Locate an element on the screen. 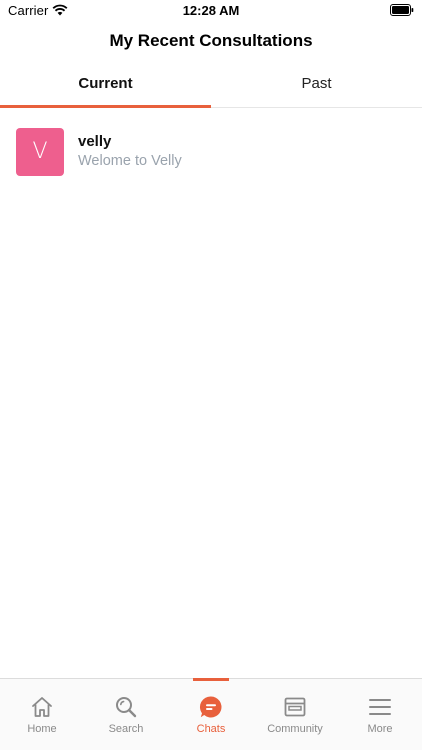 This screenshot has height=750, width=422. list-item: V velly Welome to Velly is located at coordinates (211, 152).